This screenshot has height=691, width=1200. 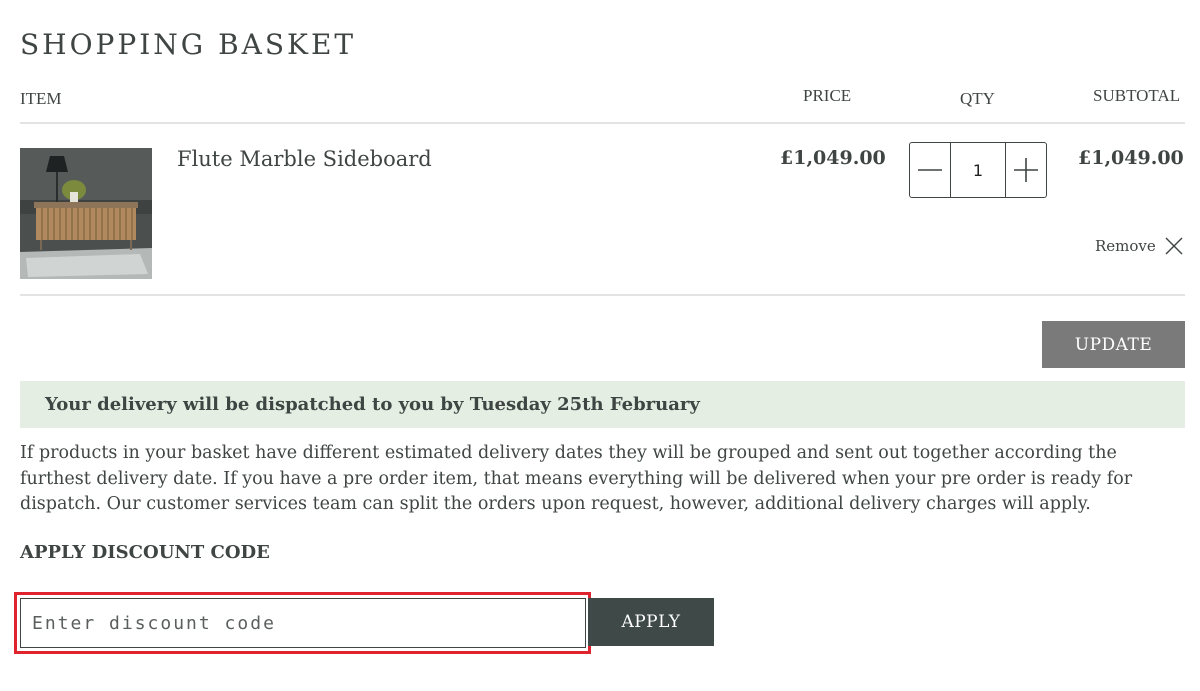 What do you see at coordinates (833, 158) in the screenshot?
I see `item-price: £1,049.00` at bounding box center [833, 158].